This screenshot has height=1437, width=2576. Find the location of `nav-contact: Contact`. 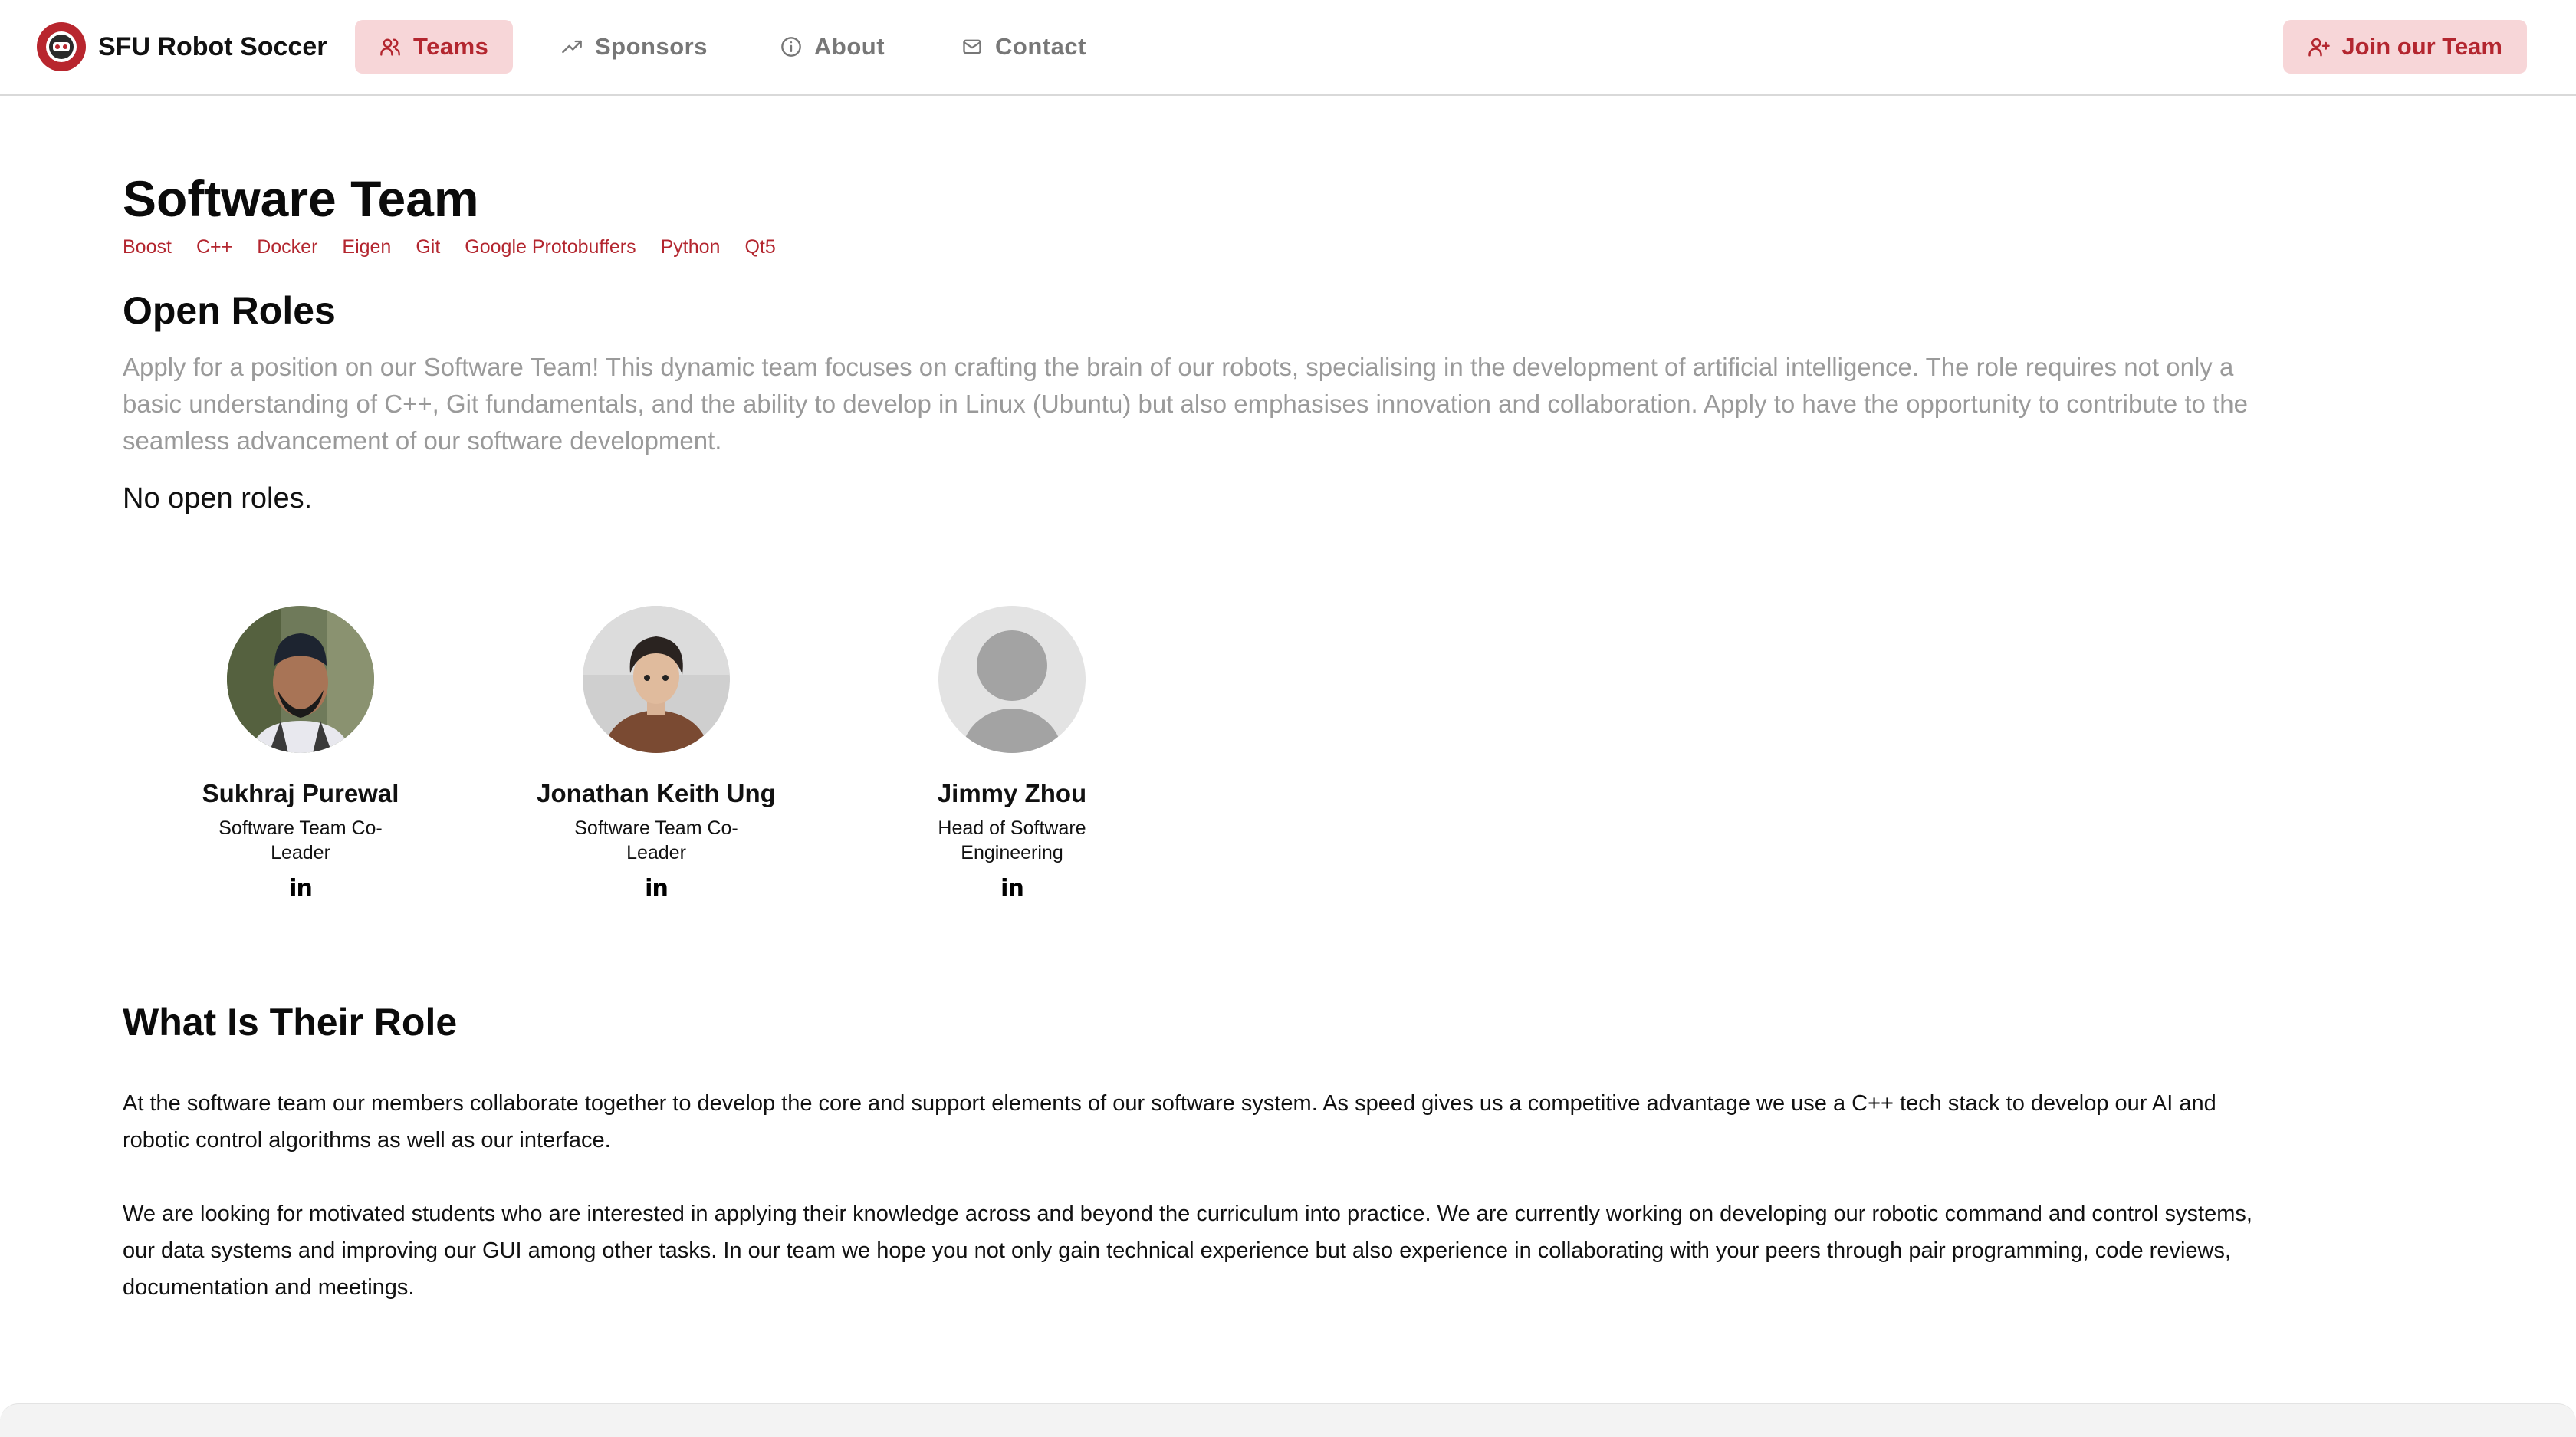

nav-contact: Contact is located at coordinates (1024, 47).